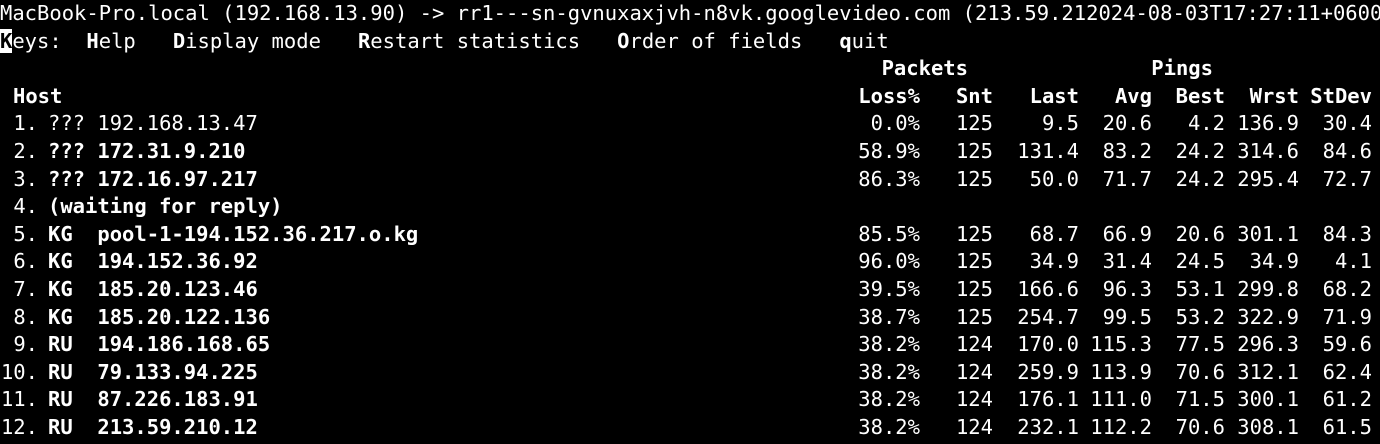 This screenshot has width=1380, height=444. Describe the element at coordinates (889, 178) in the screenshot. I see `hop-loss: 86.3%` at that location.